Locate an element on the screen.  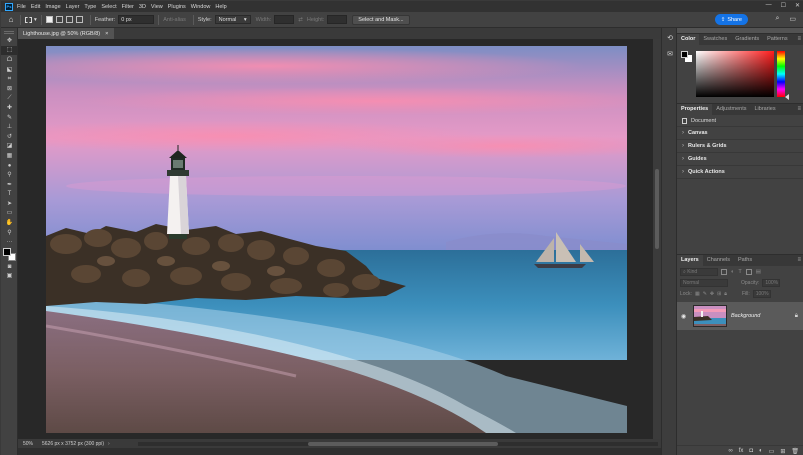
history-icon: ⟲ is located at coordinates (670, 38).